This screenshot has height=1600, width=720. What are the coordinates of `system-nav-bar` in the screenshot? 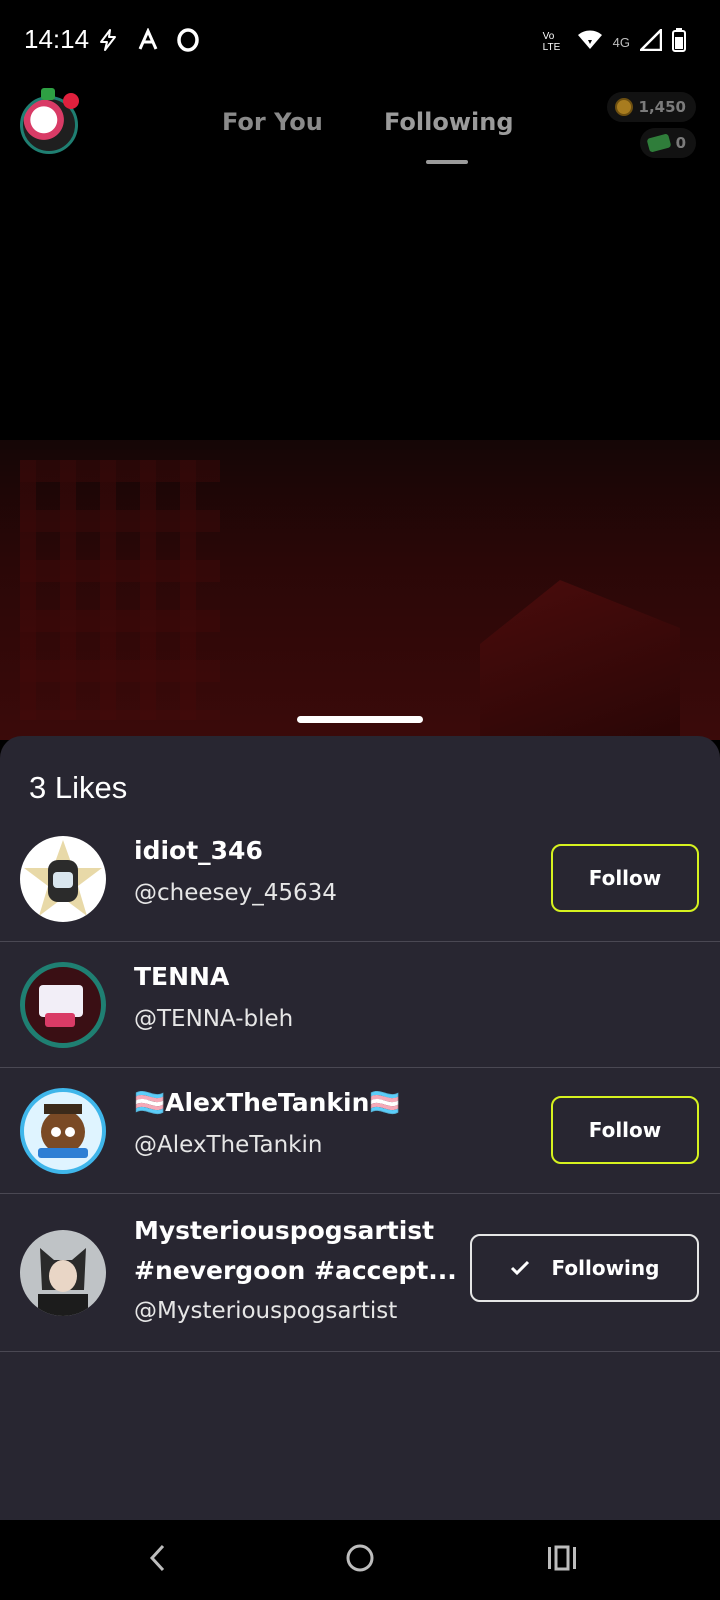 It's located at (360, 1560).